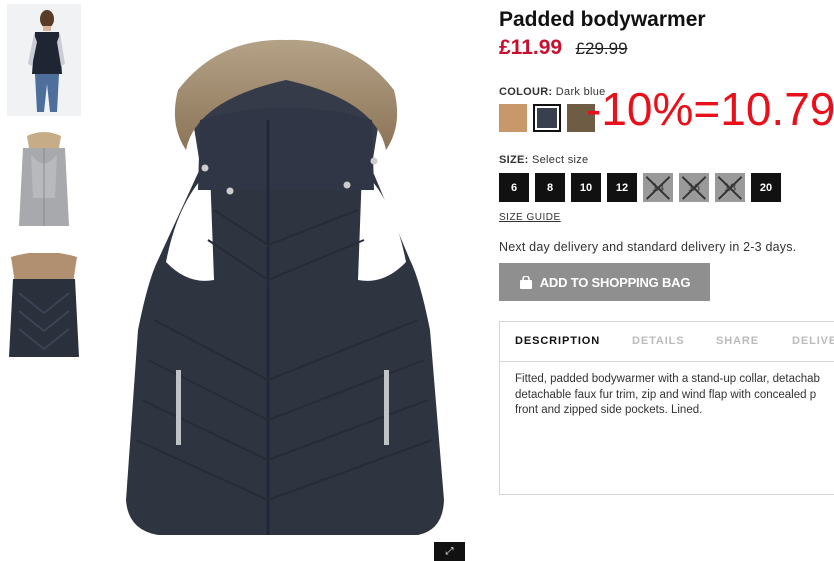  What do you see at coordinates (449, 551) in the screenshot?
I see `expand-icon: ⤢` at bounding box center [449, 551].